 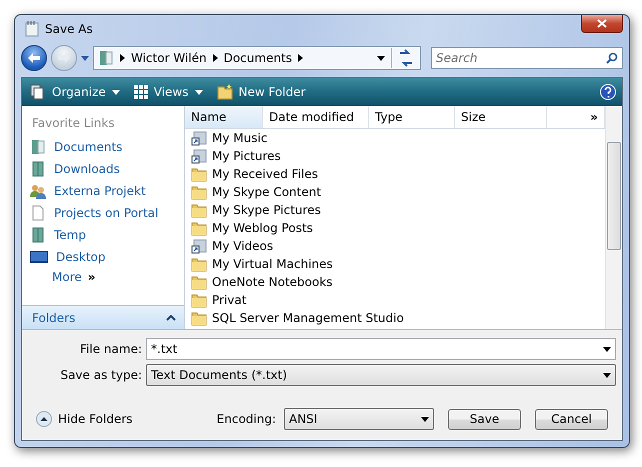 What do you see at coordinates (359, 419) in the screenshot?
I see `encoding-dropdown: ANSI` at bounding box center [359, 419].